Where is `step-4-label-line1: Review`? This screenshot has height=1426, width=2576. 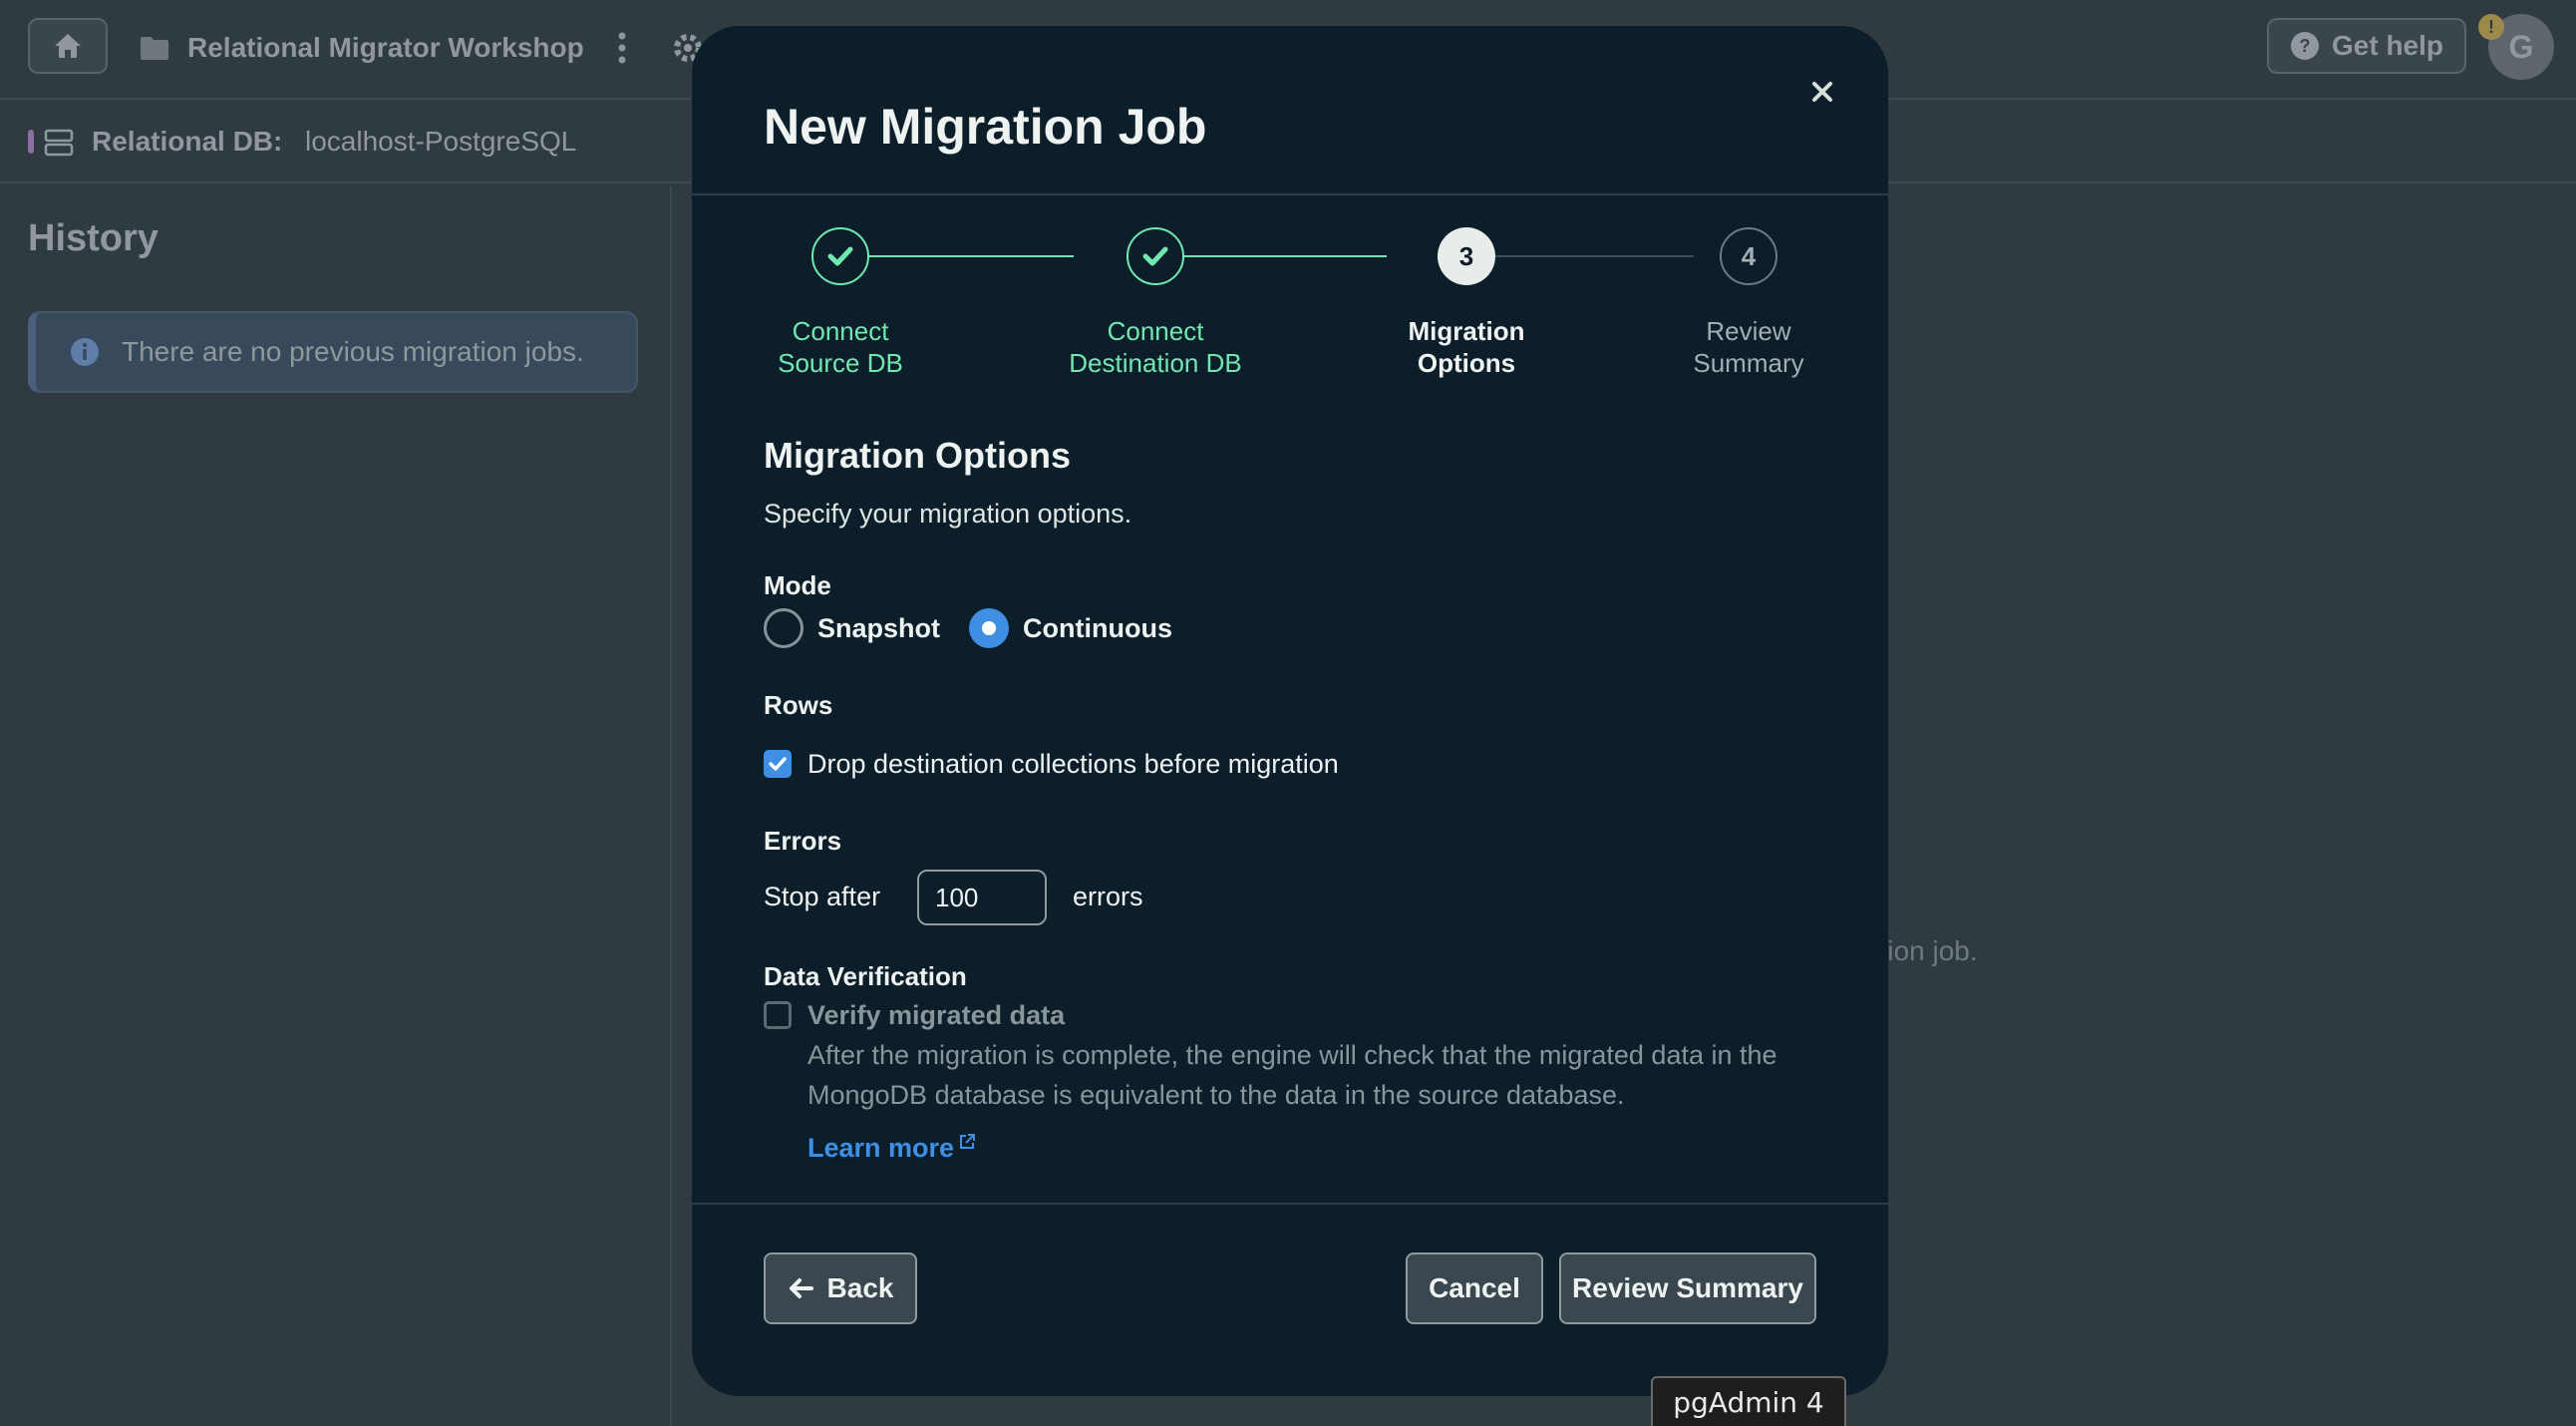 step-4-label-line1: Review is located at coordinates (1748, 331).